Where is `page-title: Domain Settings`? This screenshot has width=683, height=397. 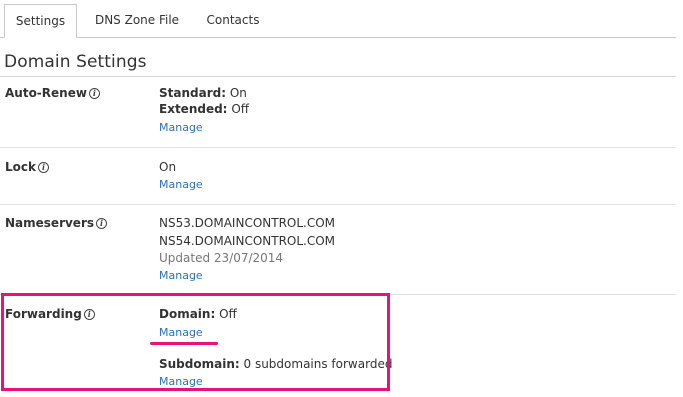 page-title: Domain Settings is located at coordinates (75, 62).